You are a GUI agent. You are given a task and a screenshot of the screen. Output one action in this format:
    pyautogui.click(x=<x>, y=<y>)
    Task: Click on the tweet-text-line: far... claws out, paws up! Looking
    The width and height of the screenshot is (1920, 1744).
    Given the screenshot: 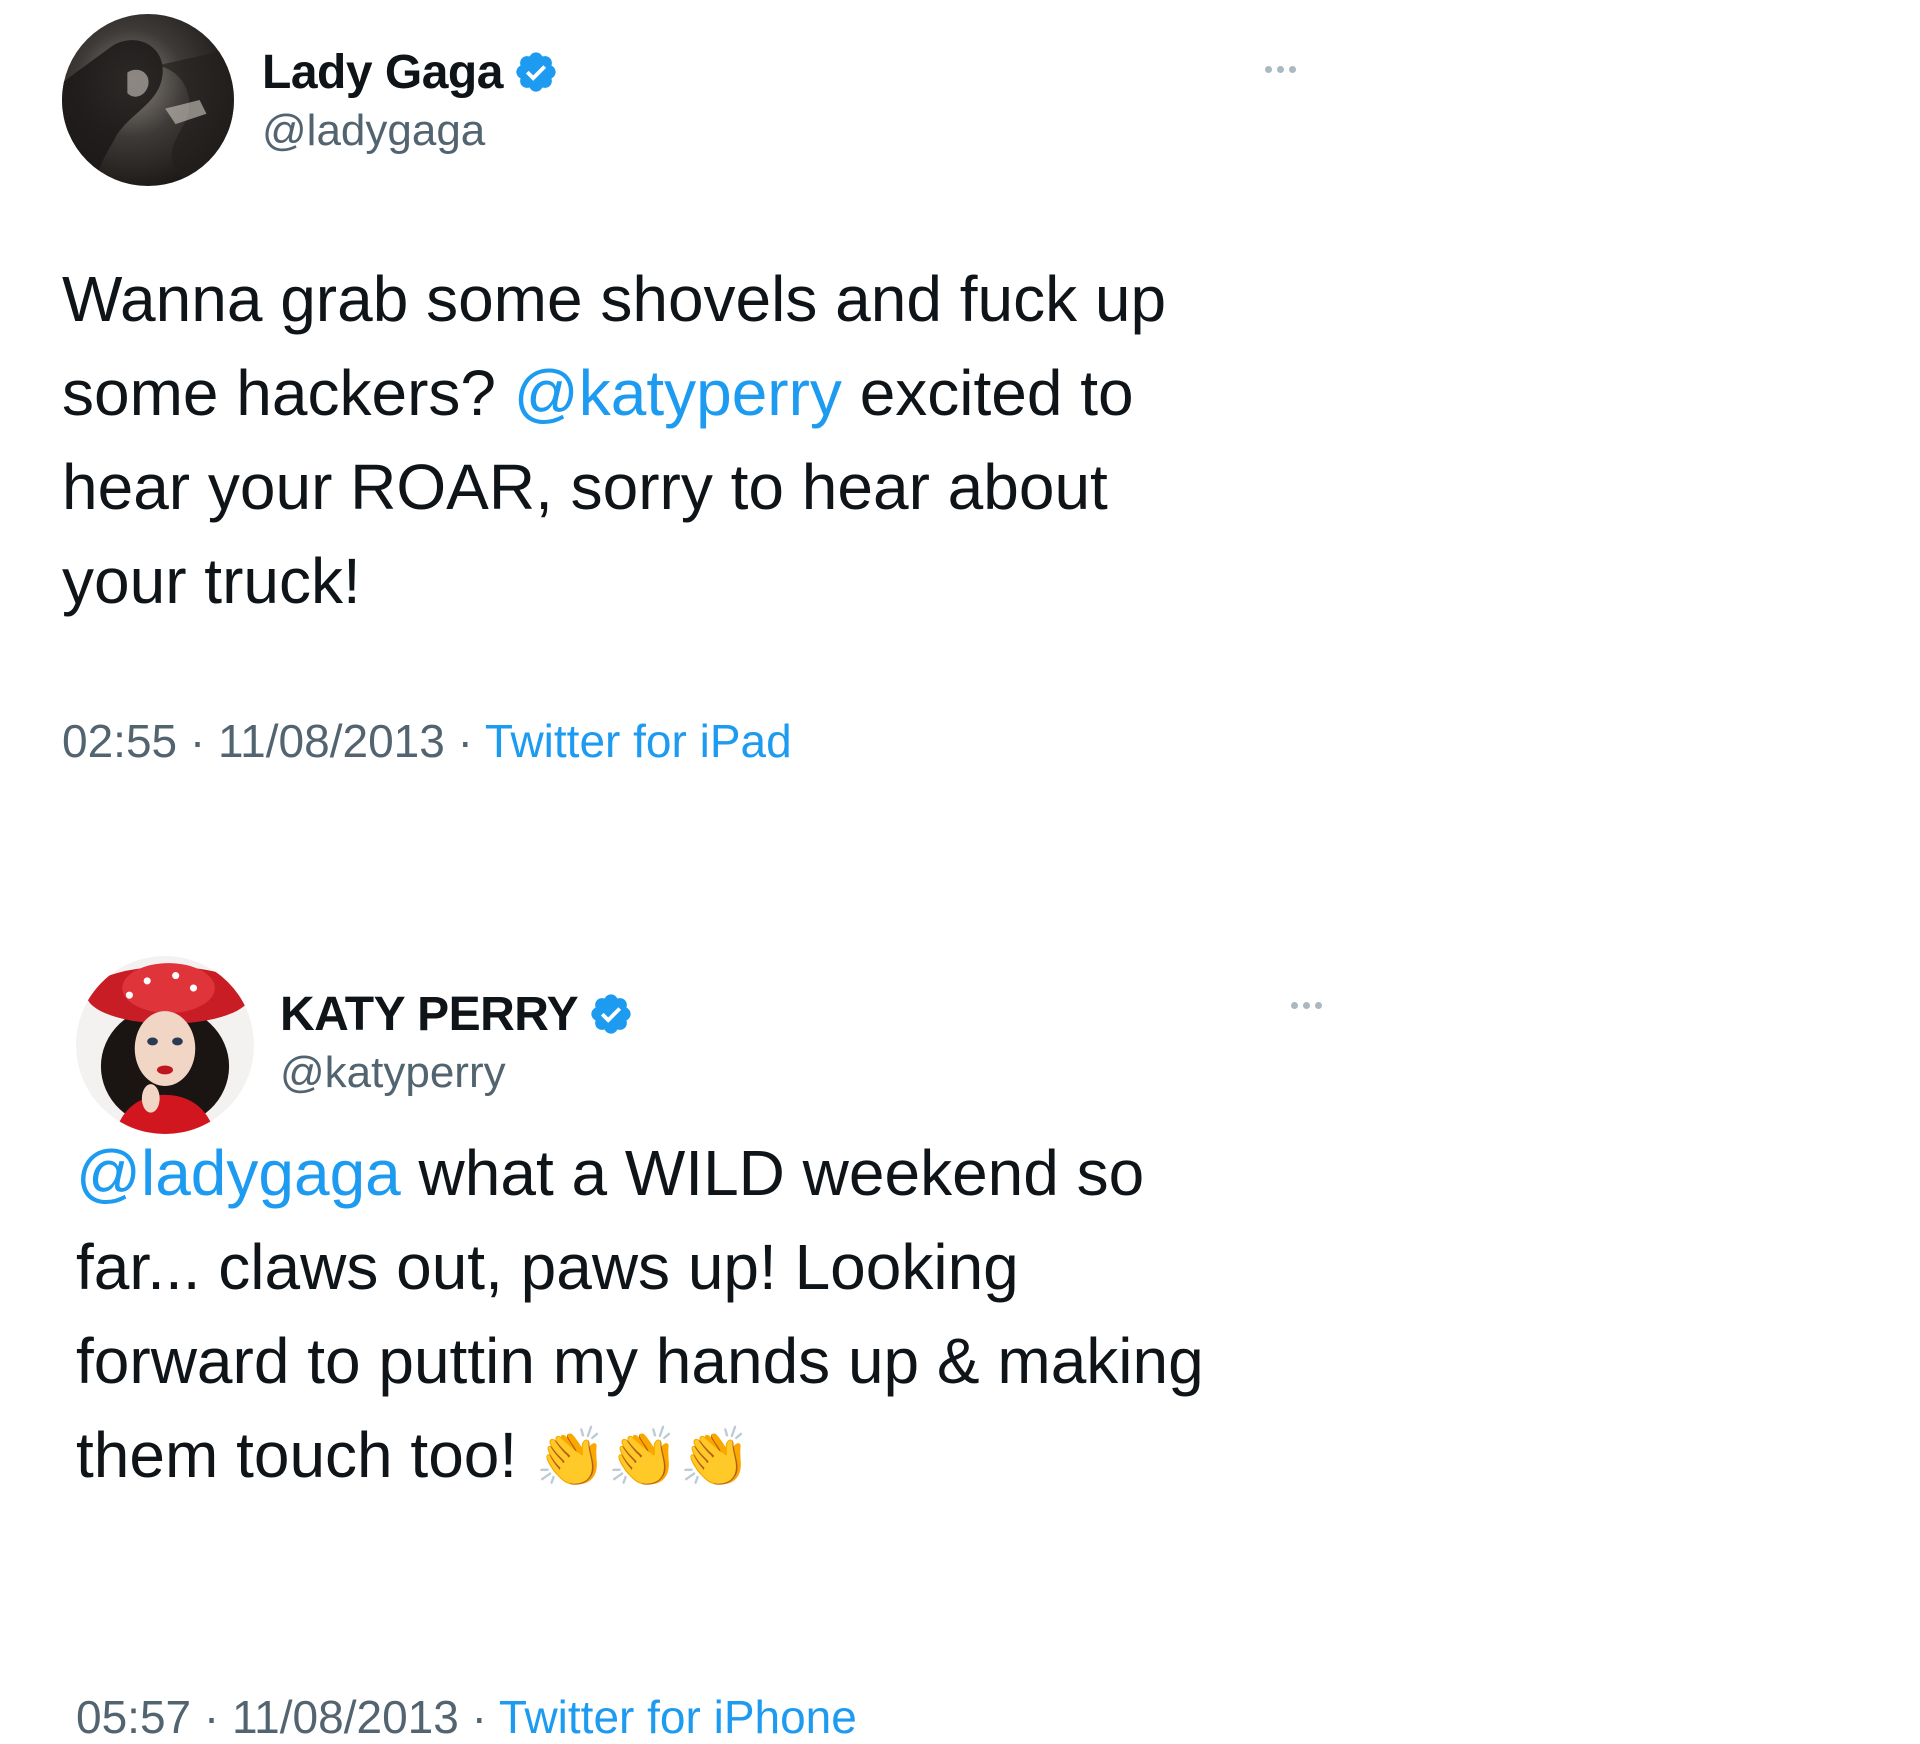 What is the action you would take?
    pyautogui.click(x=547, y=1267)
    